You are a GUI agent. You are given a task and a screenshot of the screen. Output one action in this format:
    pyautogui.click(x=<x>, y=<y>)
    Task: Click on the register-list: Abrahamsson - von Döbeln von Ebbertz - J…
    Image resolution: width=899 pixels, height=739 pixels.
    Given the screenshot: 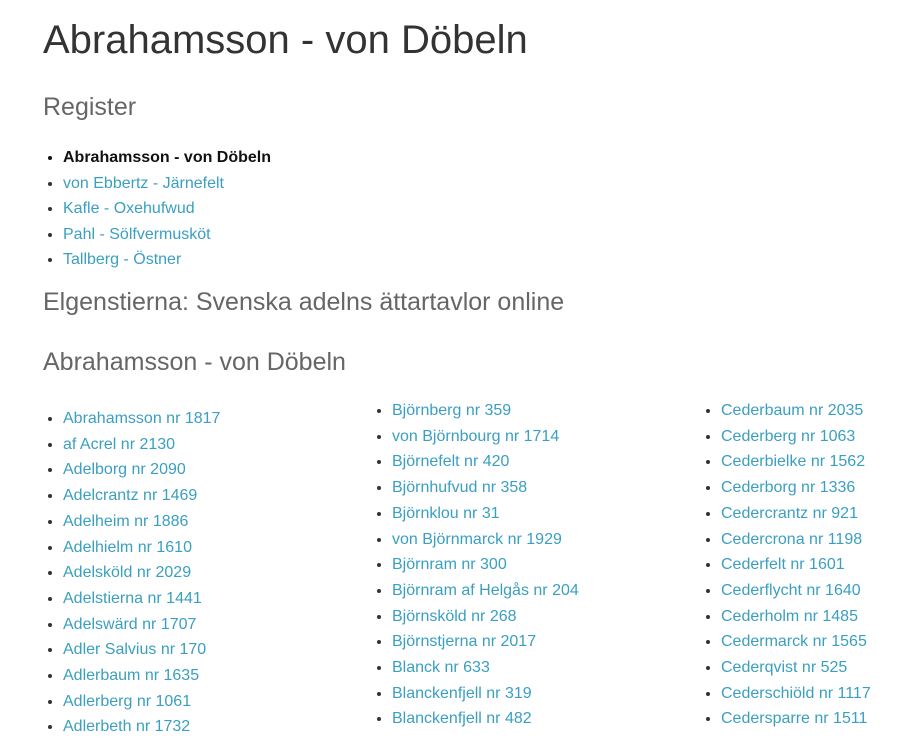 What is the action you would take?
    pyautogui.click(x=157, y=209)
    